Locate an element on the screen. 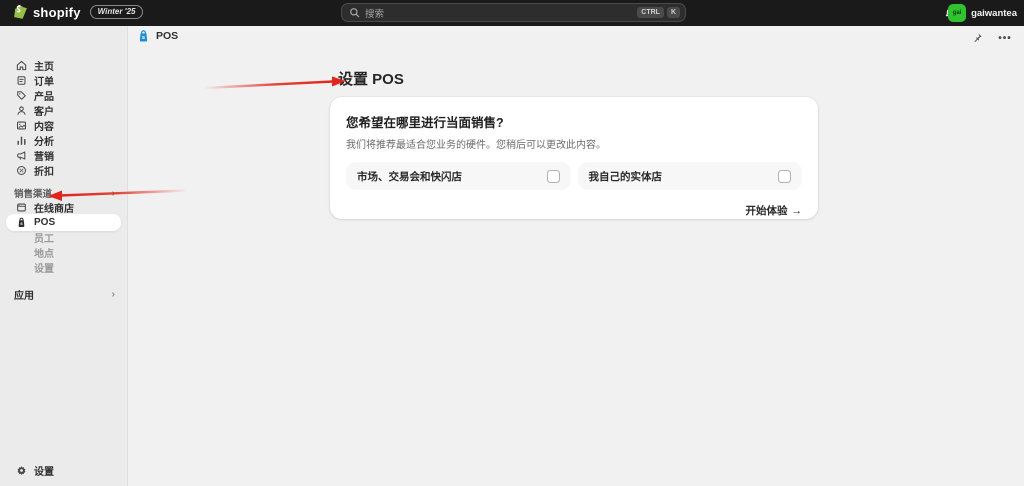  checkbox-own-store is located at coordinates (784, 176).